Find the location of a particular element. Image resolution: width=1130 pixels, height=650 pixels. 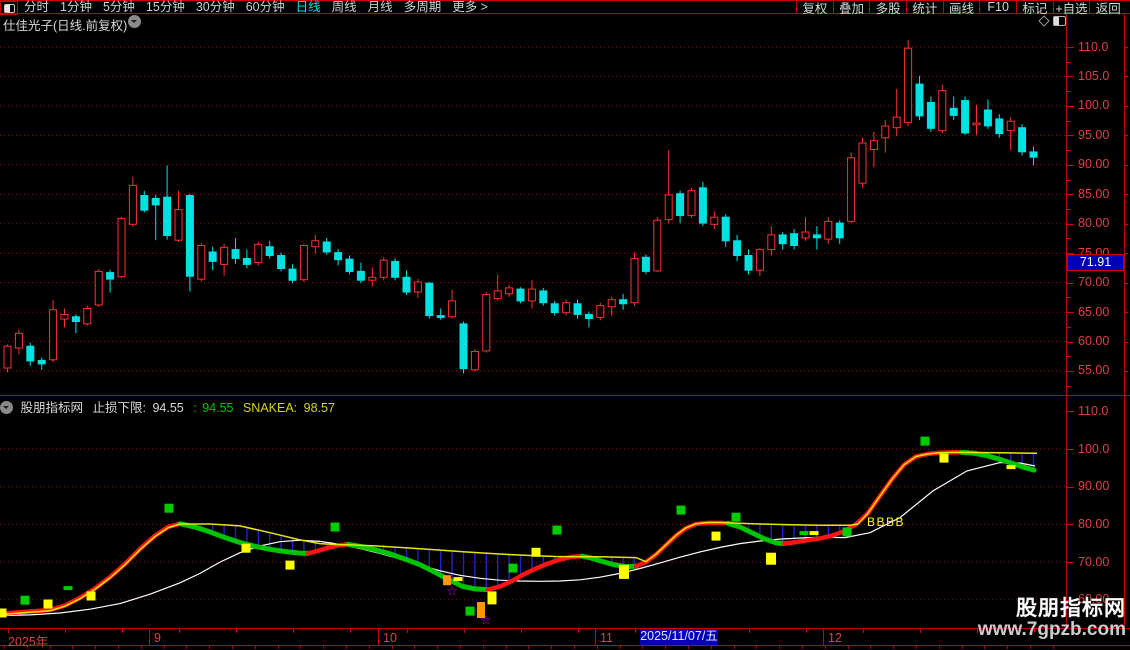

indicator-axis-label: 80.00 is located at coordinates (1094, 523).